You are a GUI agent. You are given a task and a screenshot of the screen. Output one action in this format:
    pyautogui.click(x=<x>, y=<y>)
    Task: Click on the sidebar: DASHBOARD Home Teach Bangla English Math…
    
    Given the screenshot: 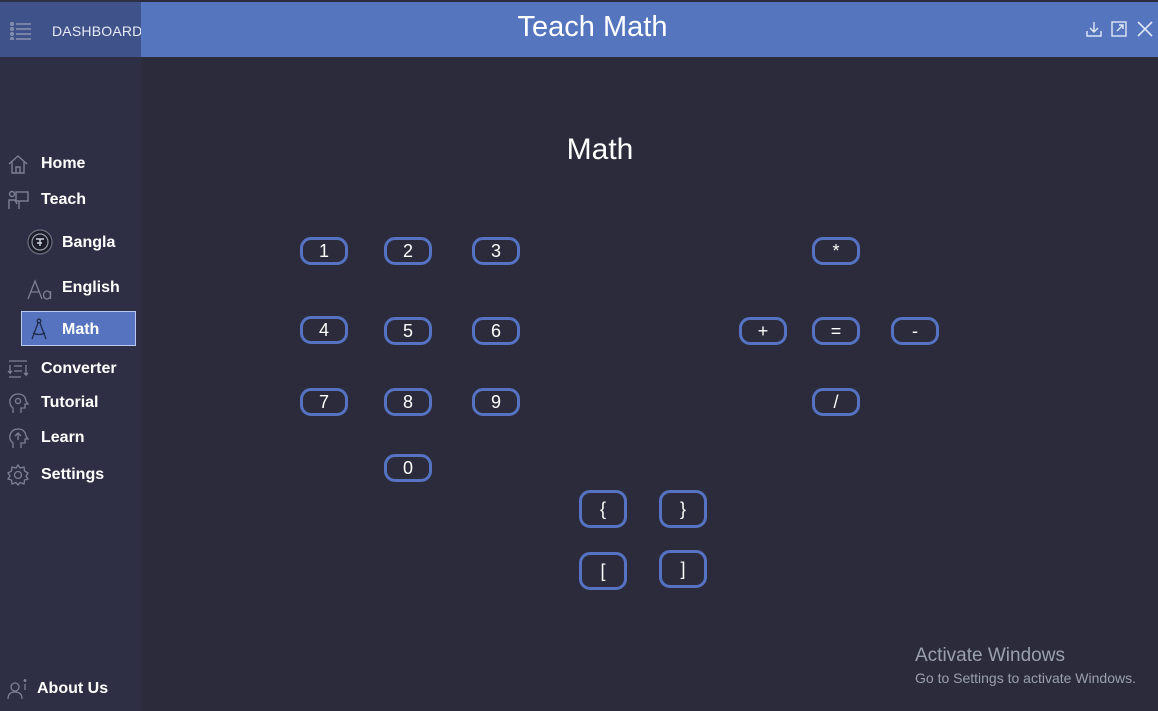 What is the action you would take?
    pyautogui.click(x=71, y=355)
    